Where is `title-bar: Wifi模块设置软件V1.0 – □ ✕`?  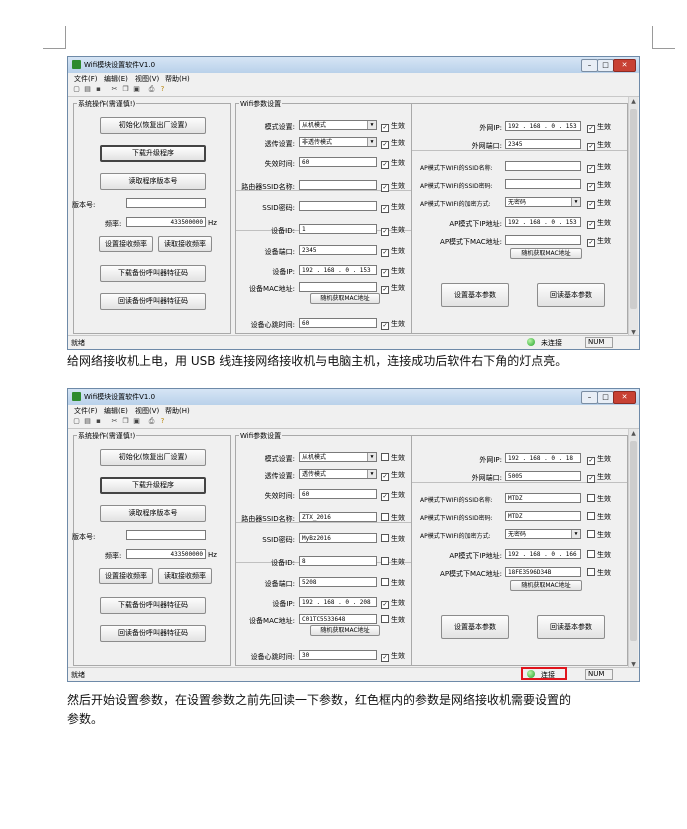
title-bar: Wifi模块设置软件V1.0 – □ ✕ is located at coordinates (353, 65).